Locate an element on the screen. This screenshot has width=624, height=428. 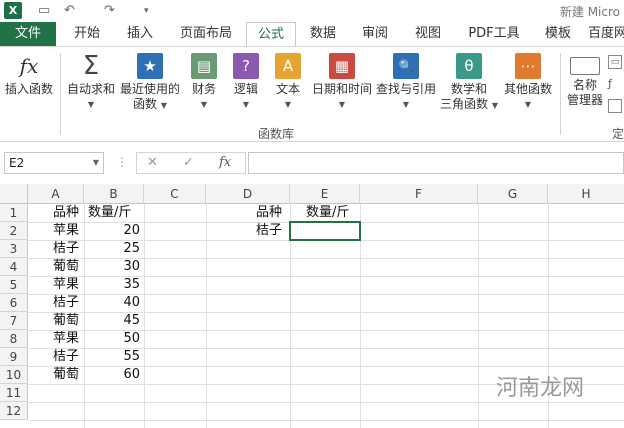
cell-a9: 桔子 is located at coordinates (67, 357).